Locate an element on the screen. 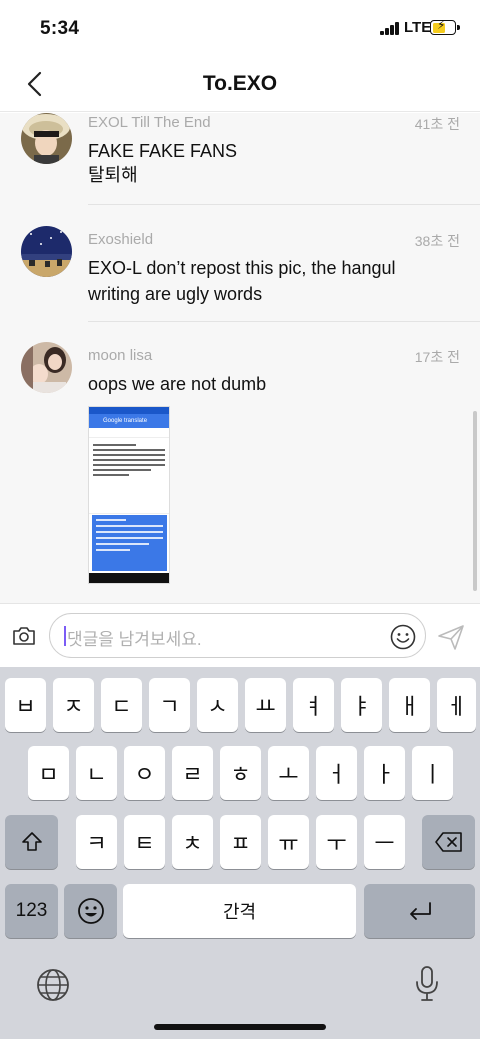 The height and width of the screenshot is (1039, 480). key: ㄷ is located at coordinates (121, 705).